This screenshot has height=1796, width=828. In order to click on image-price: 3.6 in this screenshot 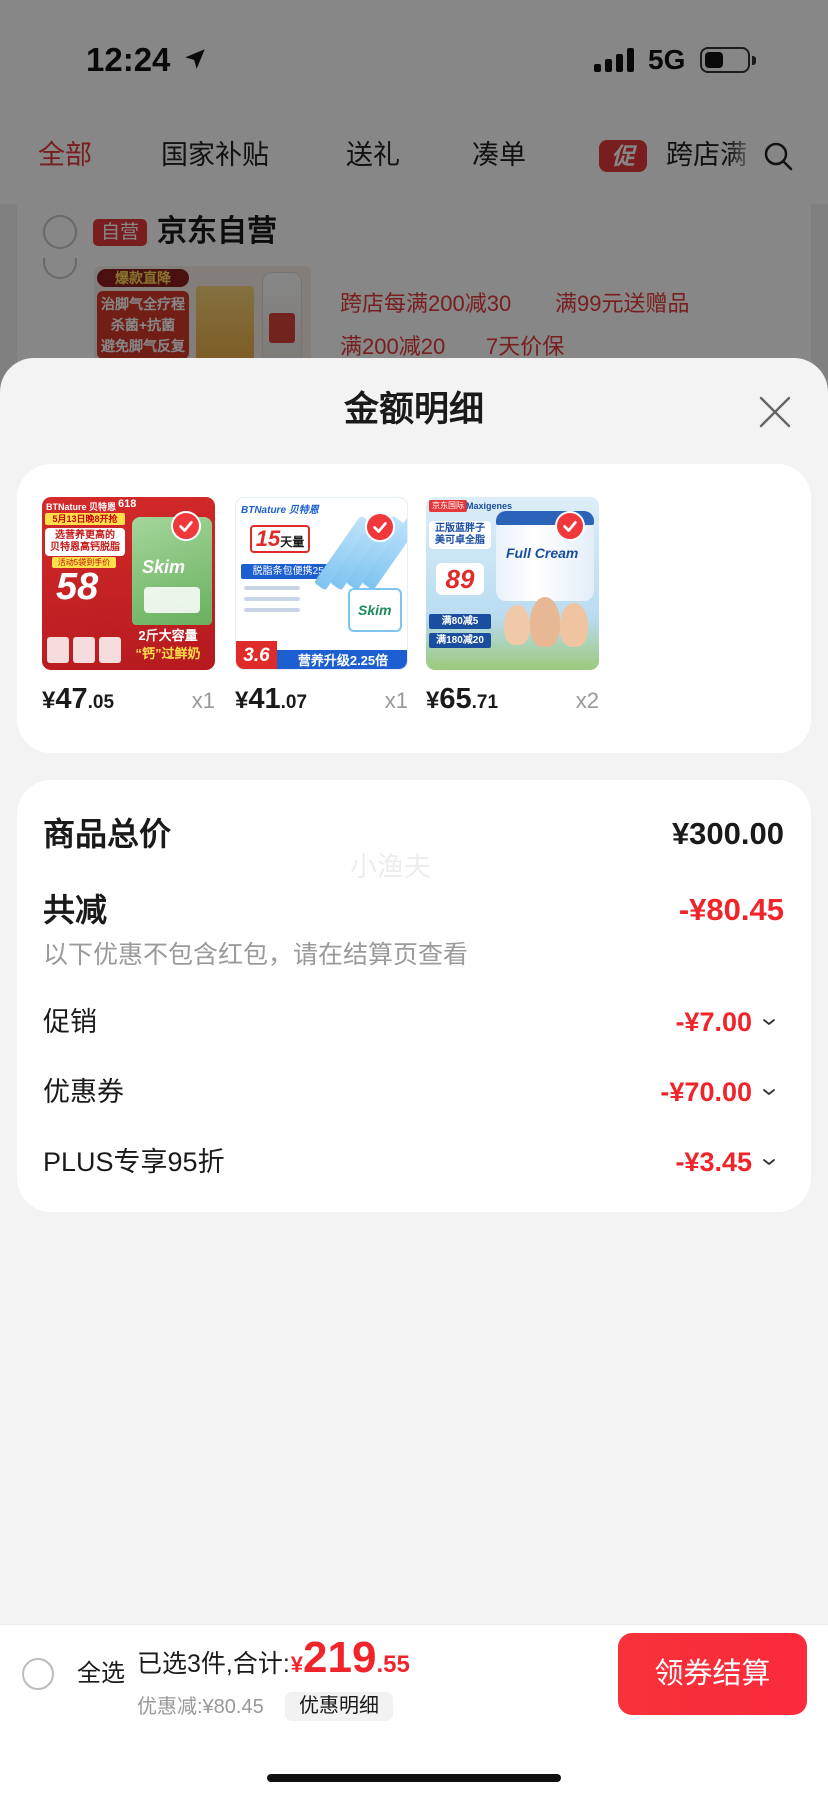, I will do `click(256, 655)`.